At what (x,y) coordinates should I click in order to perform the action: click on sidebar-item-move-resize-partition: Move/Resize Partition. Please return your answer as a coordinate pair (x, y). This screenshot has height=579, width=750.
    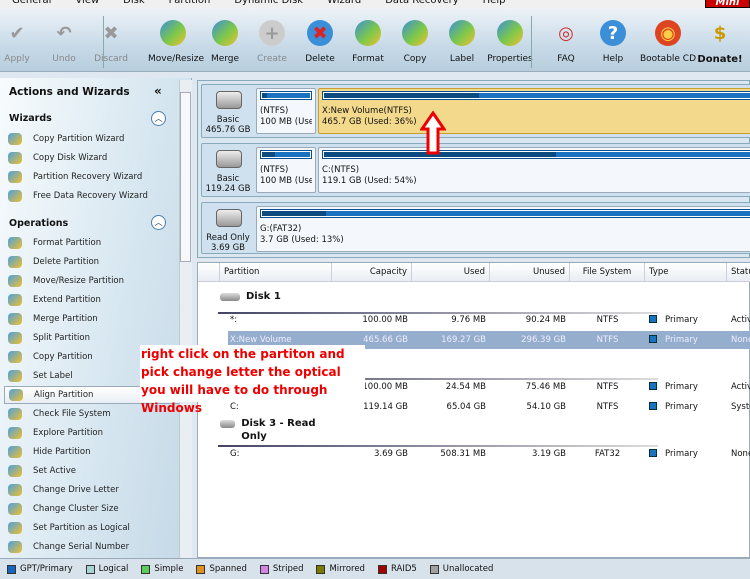
    Looking at the image, I should click on (93, 281).